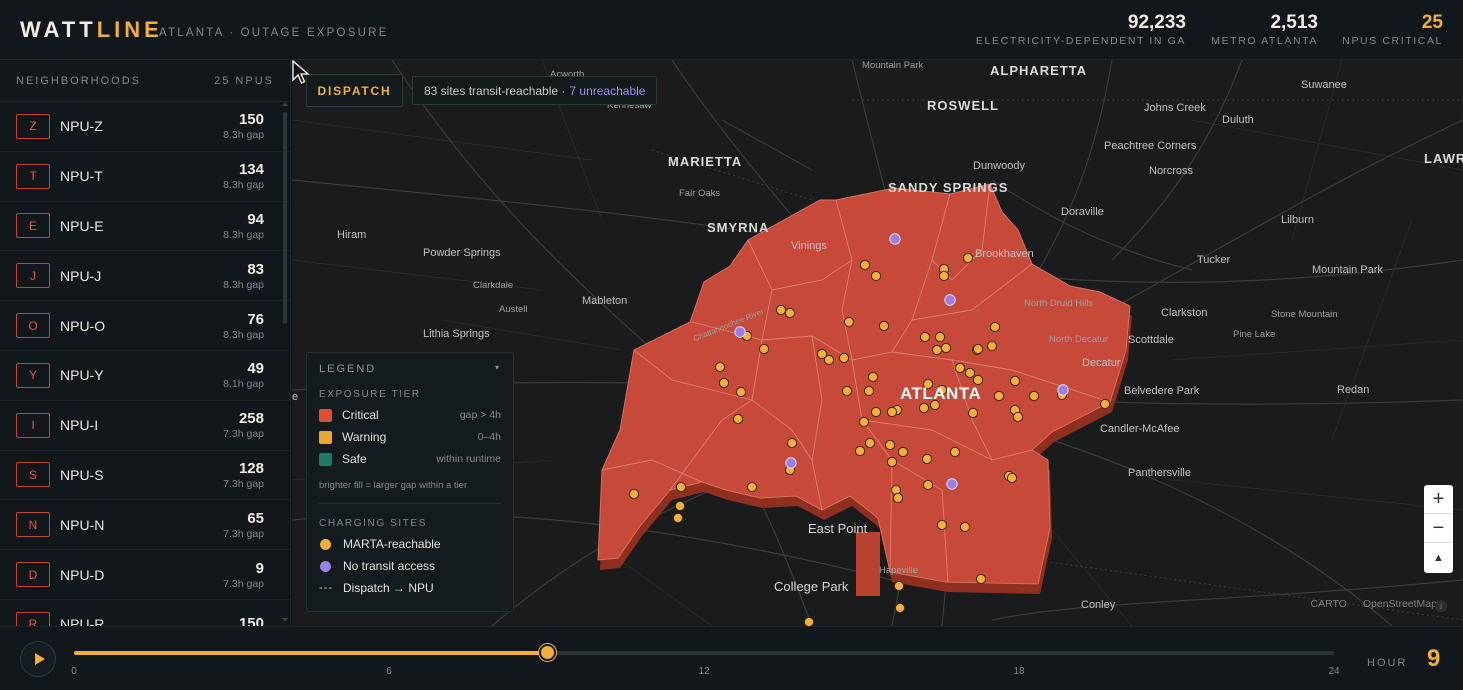  I want to click on info-icon: i, so click(1441, 606).